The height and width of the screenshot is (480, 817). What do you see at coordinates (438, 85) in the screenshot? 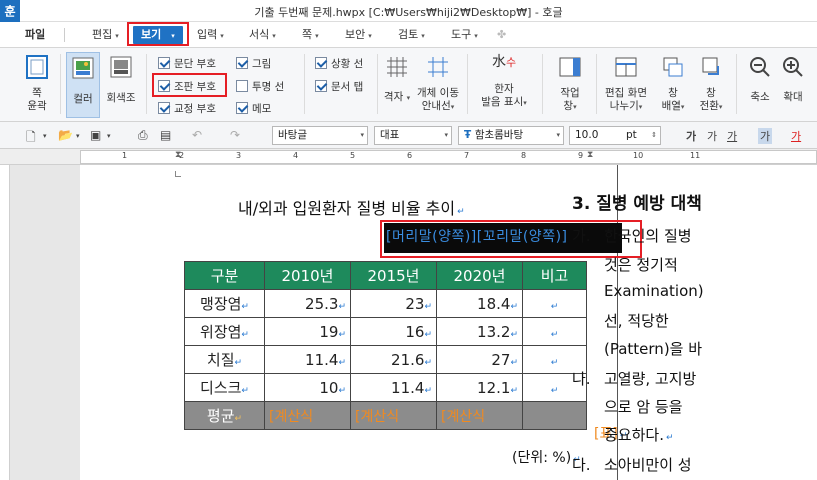
I see `object-move-guide-button: 개체 이동 안내선▾` at bounding box center [438, 85].